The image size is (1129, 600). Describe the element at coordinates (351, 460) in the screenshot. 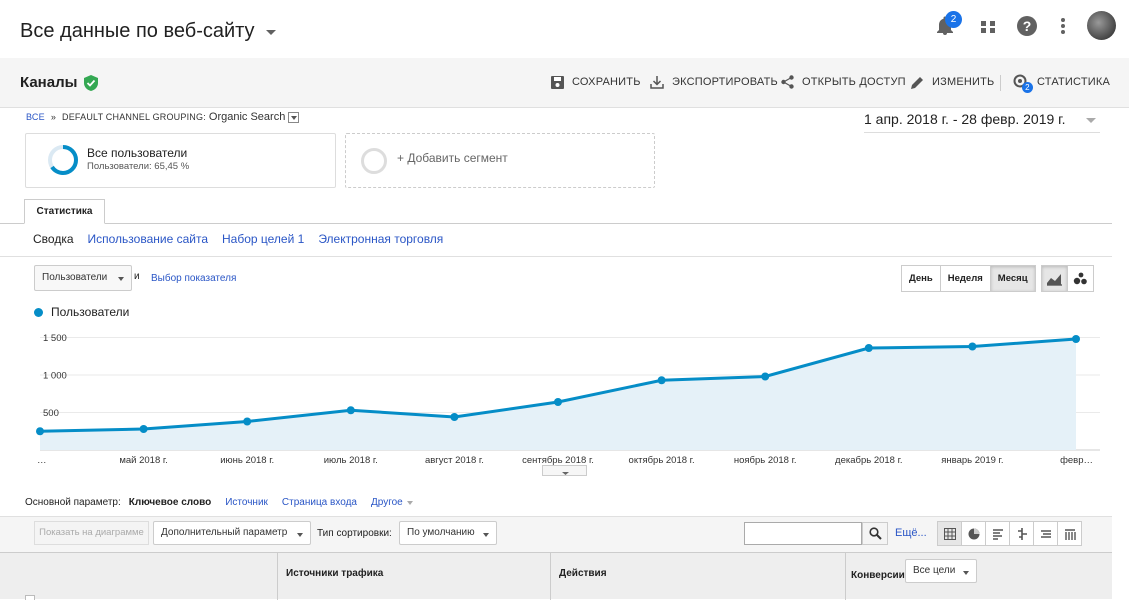

I see `x-tick-label: июль 2018 г.` at that location.